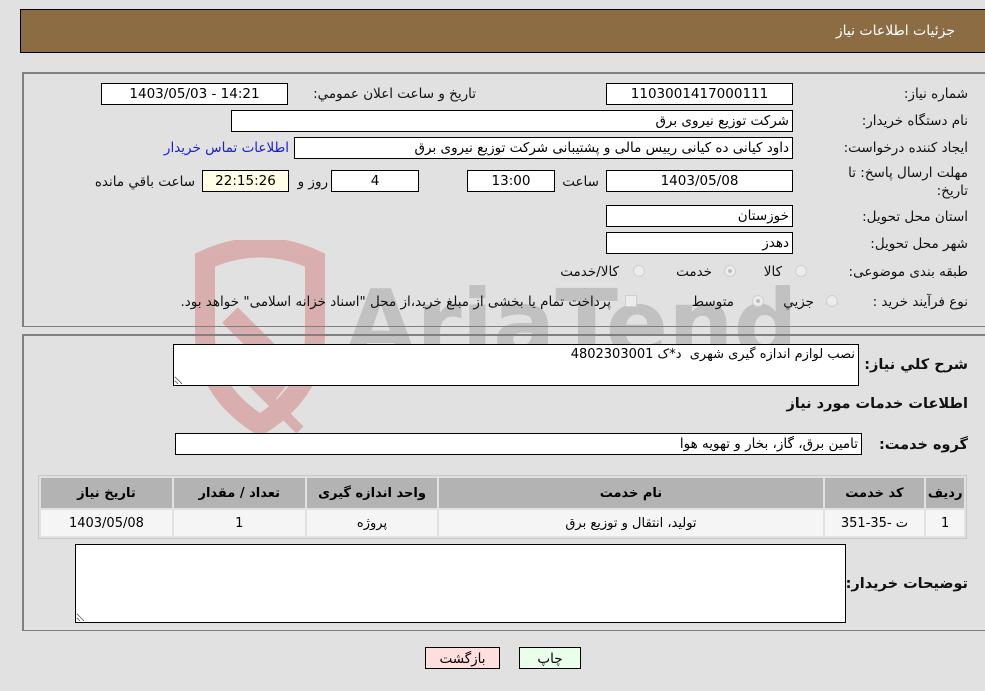  I want to click on category-option-goods-service: کالا/خدمت, so click(589, 272).